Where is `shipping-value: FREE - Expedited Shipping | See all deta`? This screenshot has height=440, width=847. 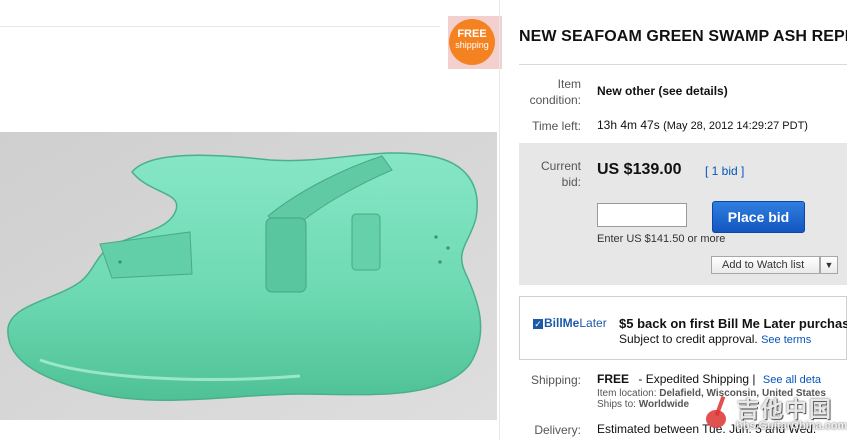 shipping-value: FREE - Expedited Shipping | See all deta is located at coordinates (709, 379).